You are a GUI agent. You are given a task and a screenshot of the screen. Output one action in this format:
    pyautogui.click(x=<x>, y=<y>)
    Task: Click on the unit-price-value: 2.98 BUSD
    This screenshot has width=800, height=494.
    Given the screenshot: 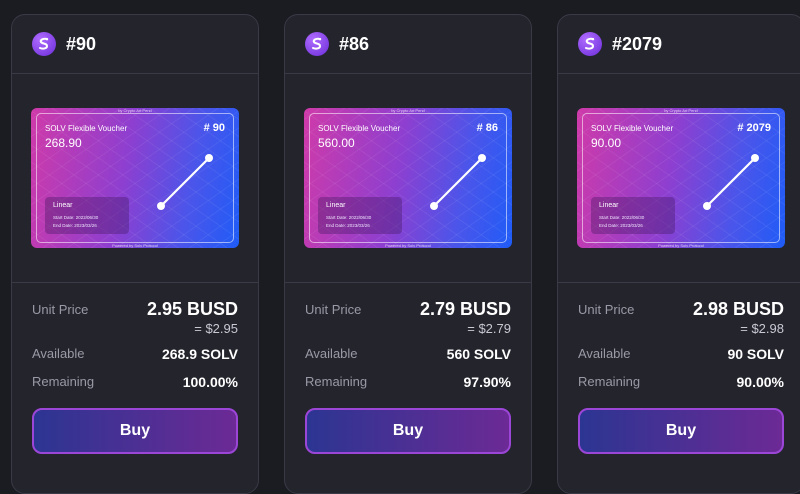 What is the action you would take?
    pyautogui.click(x=738, y=309)
    